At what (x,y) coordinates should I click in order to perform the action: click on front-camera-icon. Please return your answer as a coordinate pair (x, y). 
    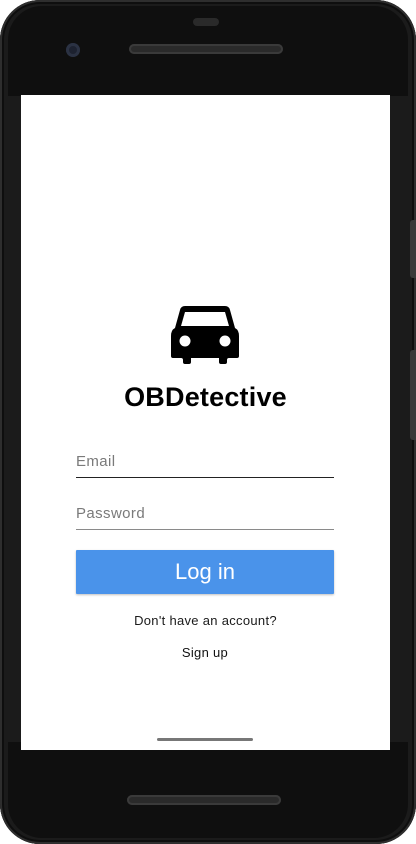
    Looking at the image, I should click on (73, 50).